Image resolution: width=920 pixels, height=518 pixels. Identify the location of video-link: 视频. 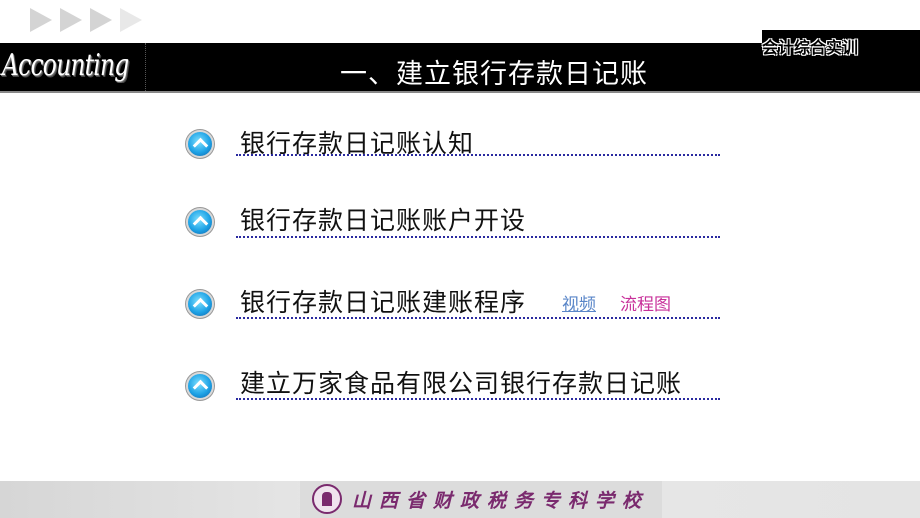
(579, 302).